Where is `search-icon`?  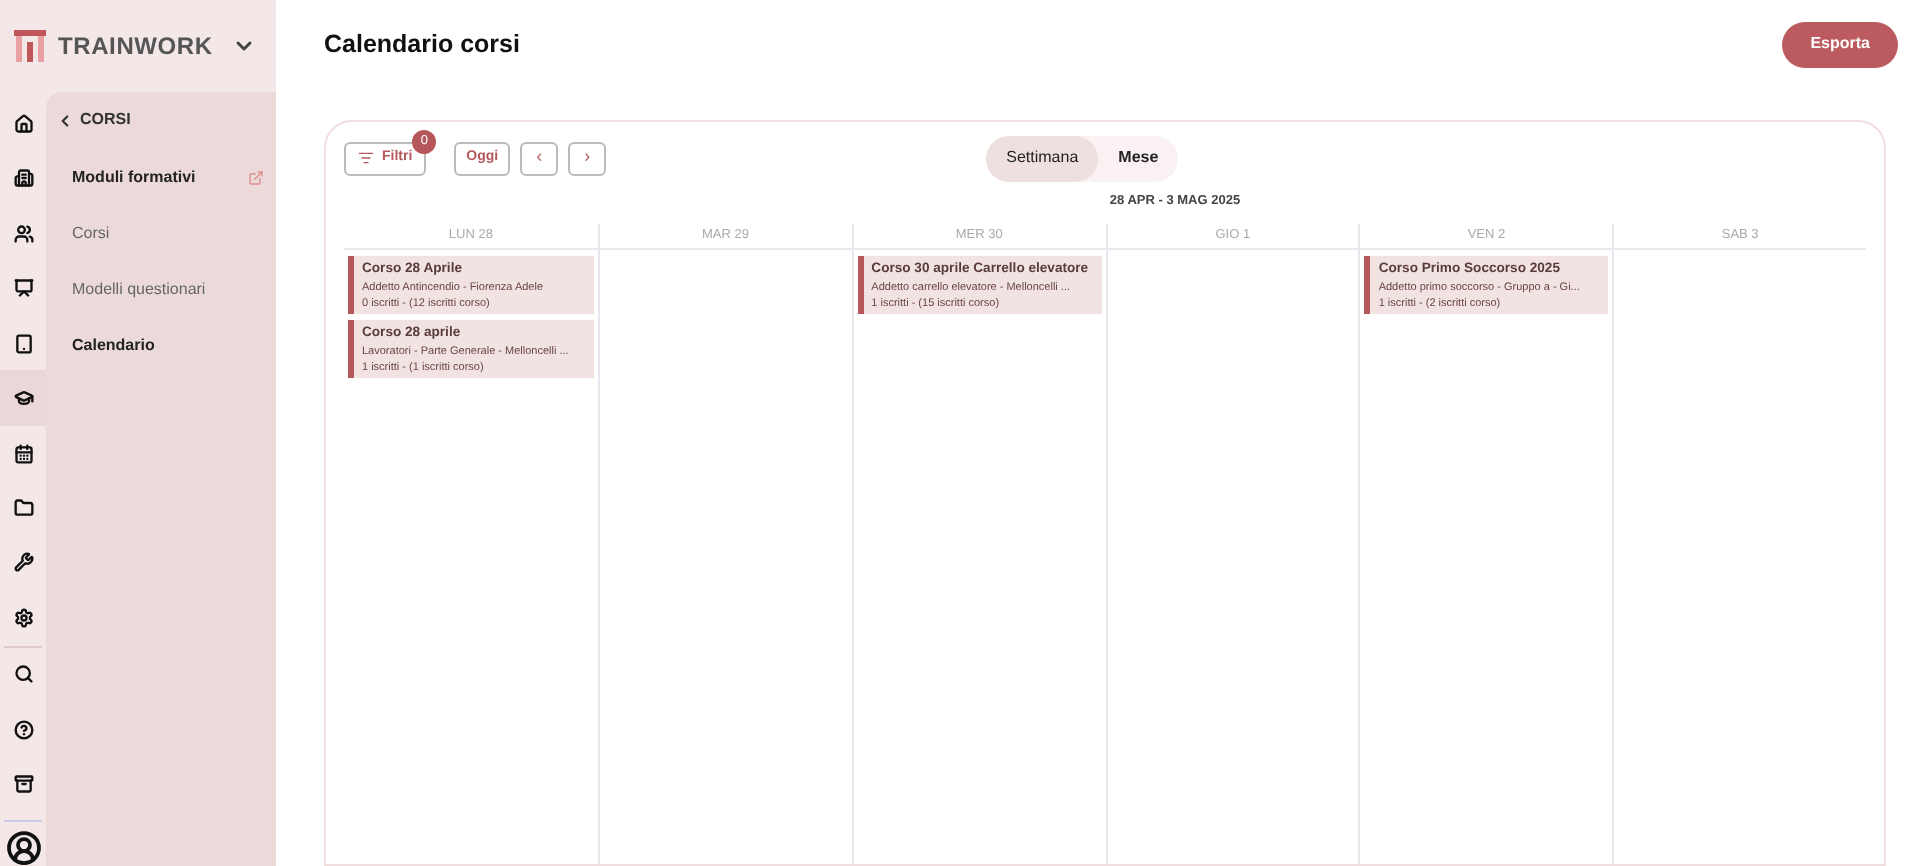 search-icon is located at coordinates (23, 674).